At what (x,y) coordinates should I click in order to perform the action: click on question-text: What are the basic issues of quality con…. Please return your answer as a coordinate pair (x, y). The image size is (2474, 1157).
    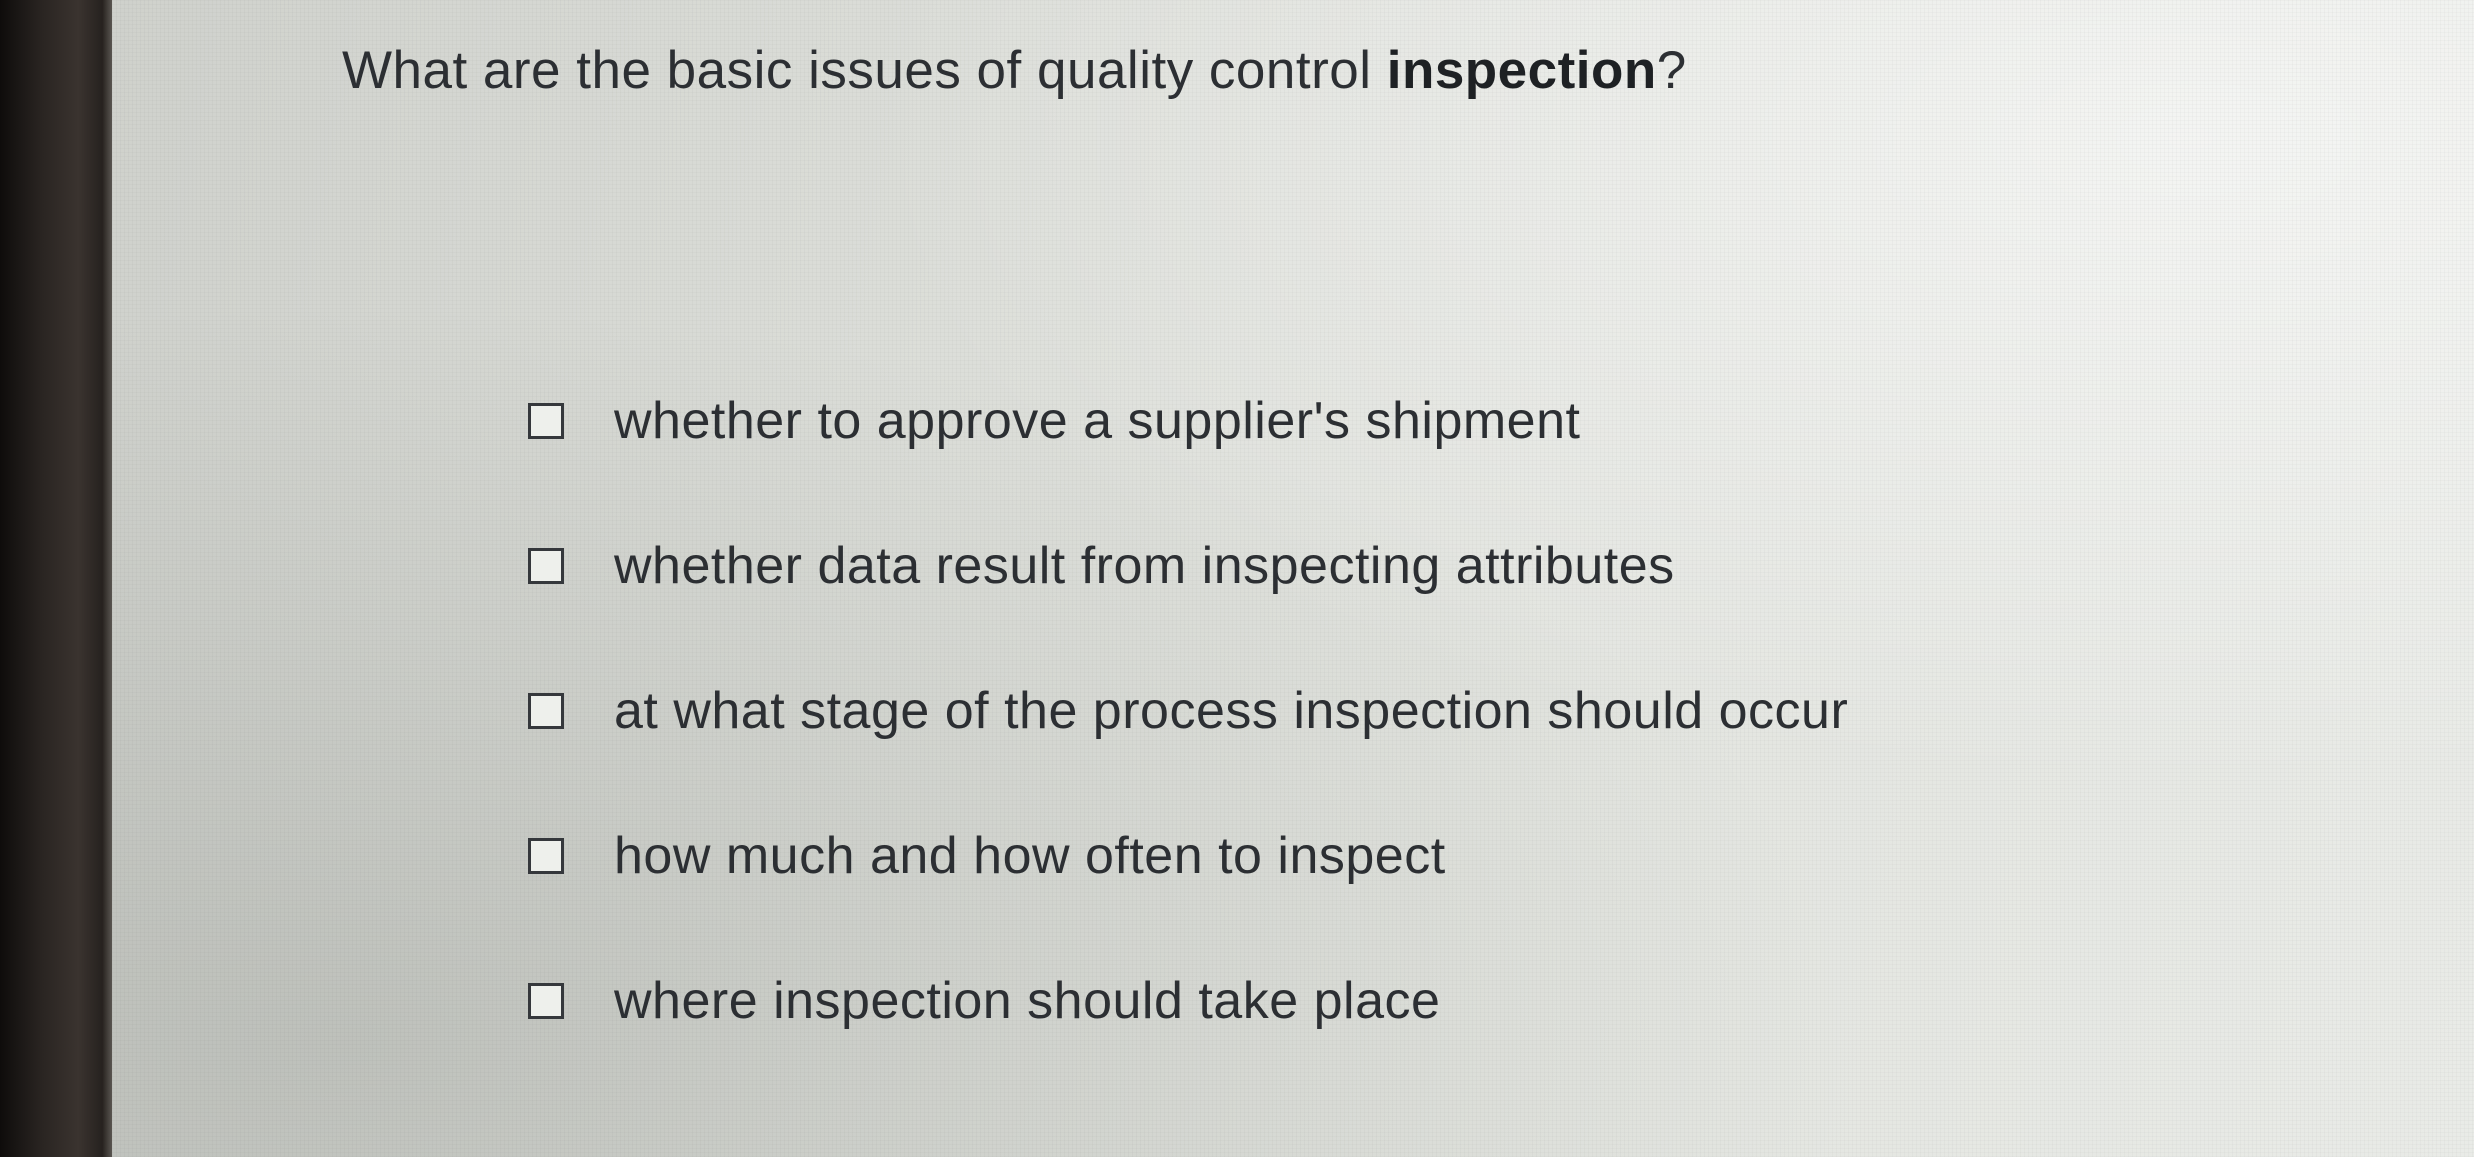
    Looking at the image, I should click on (1014, 70).